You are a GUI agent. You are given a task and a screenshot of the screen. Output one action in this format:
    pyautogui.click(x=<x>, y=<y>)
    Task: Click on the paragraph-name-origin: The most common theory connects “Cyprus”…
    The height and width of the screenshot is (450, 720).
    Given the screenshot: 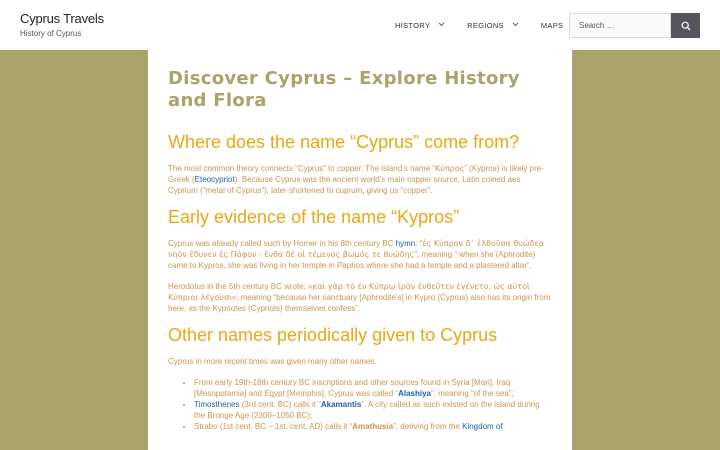 What is the action you would take?
    pyautogui.click(x=360, y=179)
    